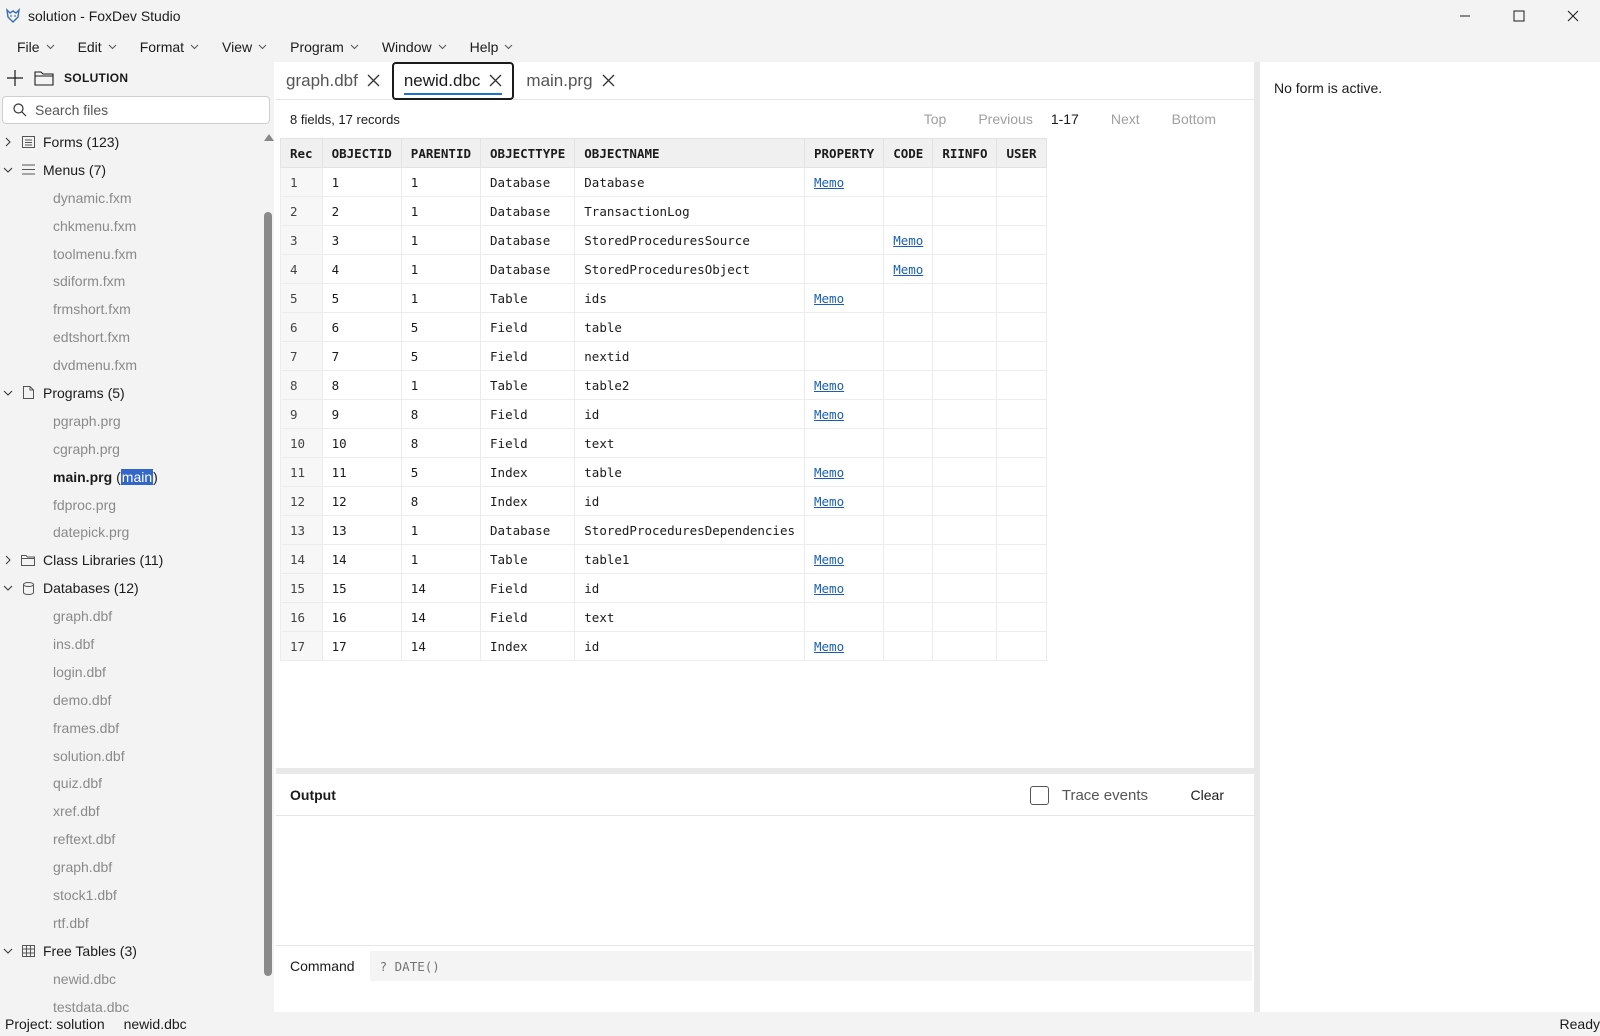 This screenshot has width=1600, height=1036. Describe the element at coordinates (269, 137) in the screenshot. I see `scroll-up-arrow-icon` at that location.